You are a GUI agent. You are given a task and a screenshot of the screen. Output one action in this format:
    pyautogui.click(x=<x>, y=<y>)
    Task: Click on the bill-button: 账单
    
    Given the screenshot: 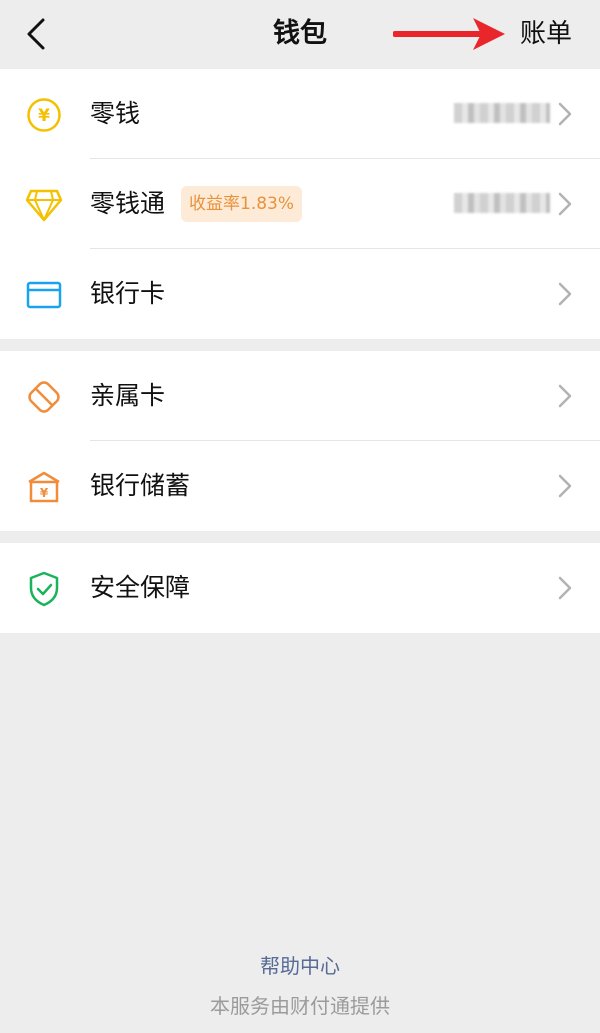 What is the action you would take?
    pyautogui.click(x=546, y=34)
    